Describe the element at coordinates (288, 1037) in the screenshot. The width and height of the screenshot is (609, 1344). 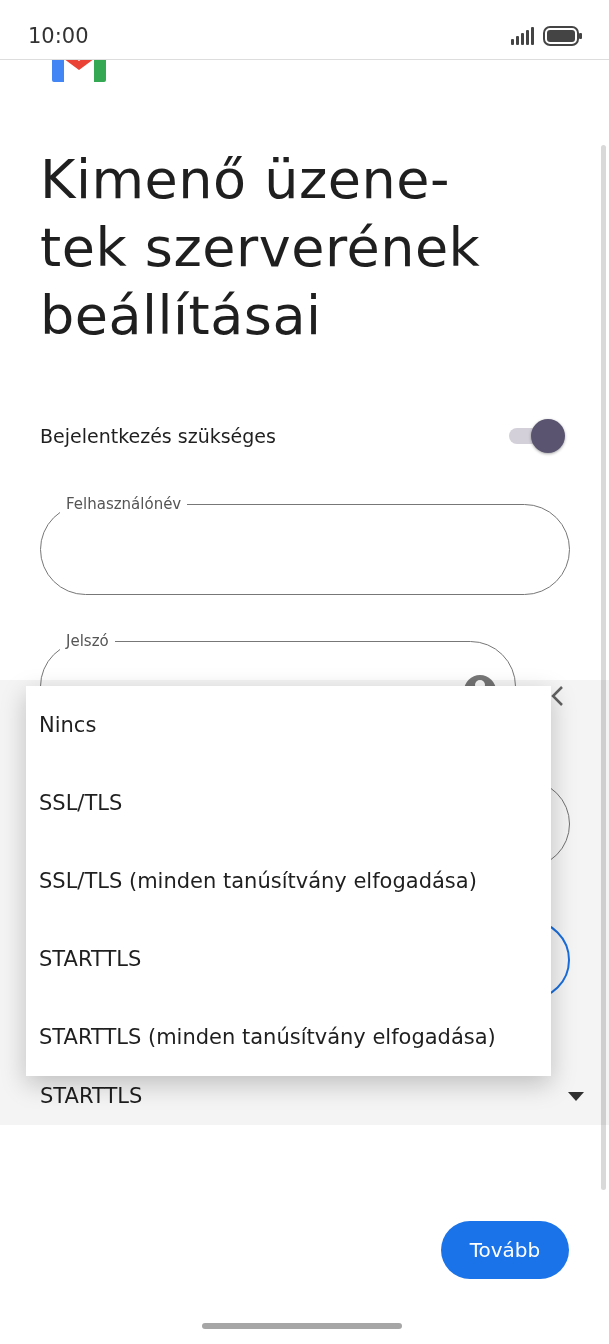
I see `menu-item: STARTTLS (minden tanúsítvány elfogadása)` at that location.